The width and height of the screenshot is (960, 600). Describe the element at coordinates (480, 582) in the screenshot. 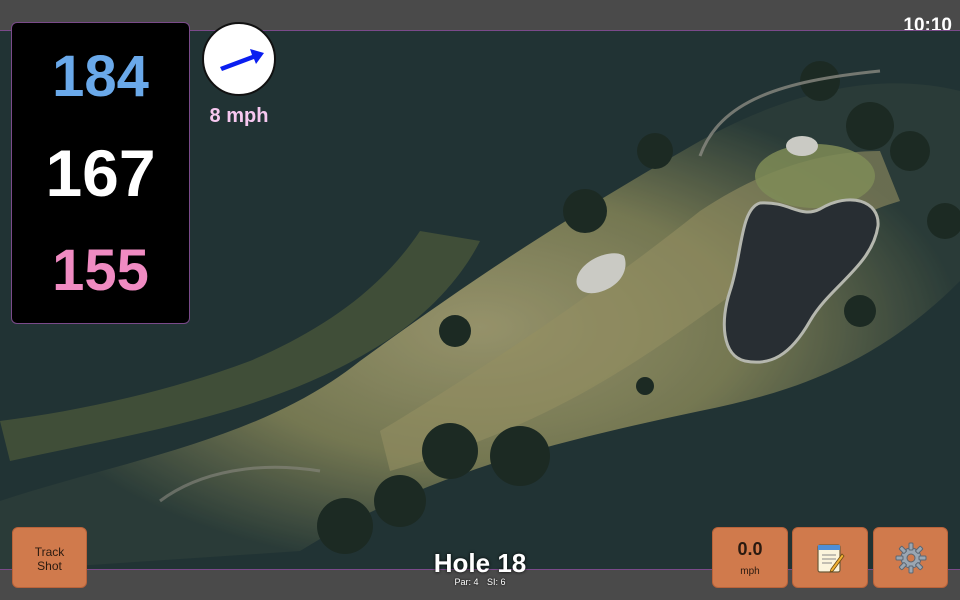

I see `hole-info: Par: 4 SI: 6` at that location.